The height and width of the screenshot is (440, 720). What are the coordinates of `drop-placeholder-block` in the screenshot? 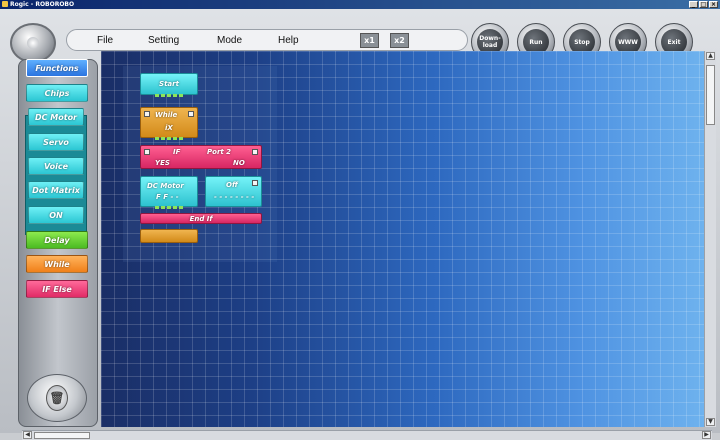 It's located at (169, 236).